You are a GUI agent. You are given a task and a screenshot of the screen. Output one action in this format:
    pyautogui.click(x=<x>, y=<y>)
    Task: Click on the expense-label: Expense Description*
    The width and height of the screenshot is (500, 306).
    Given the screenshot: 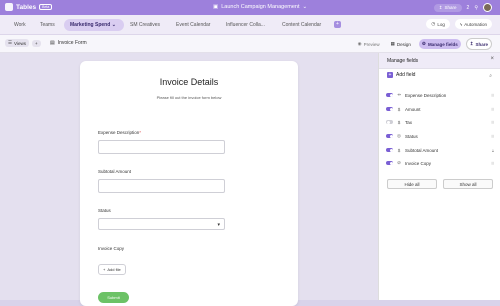 What is the action you would take?
    pyautogui.click(x=119, y=132)
    